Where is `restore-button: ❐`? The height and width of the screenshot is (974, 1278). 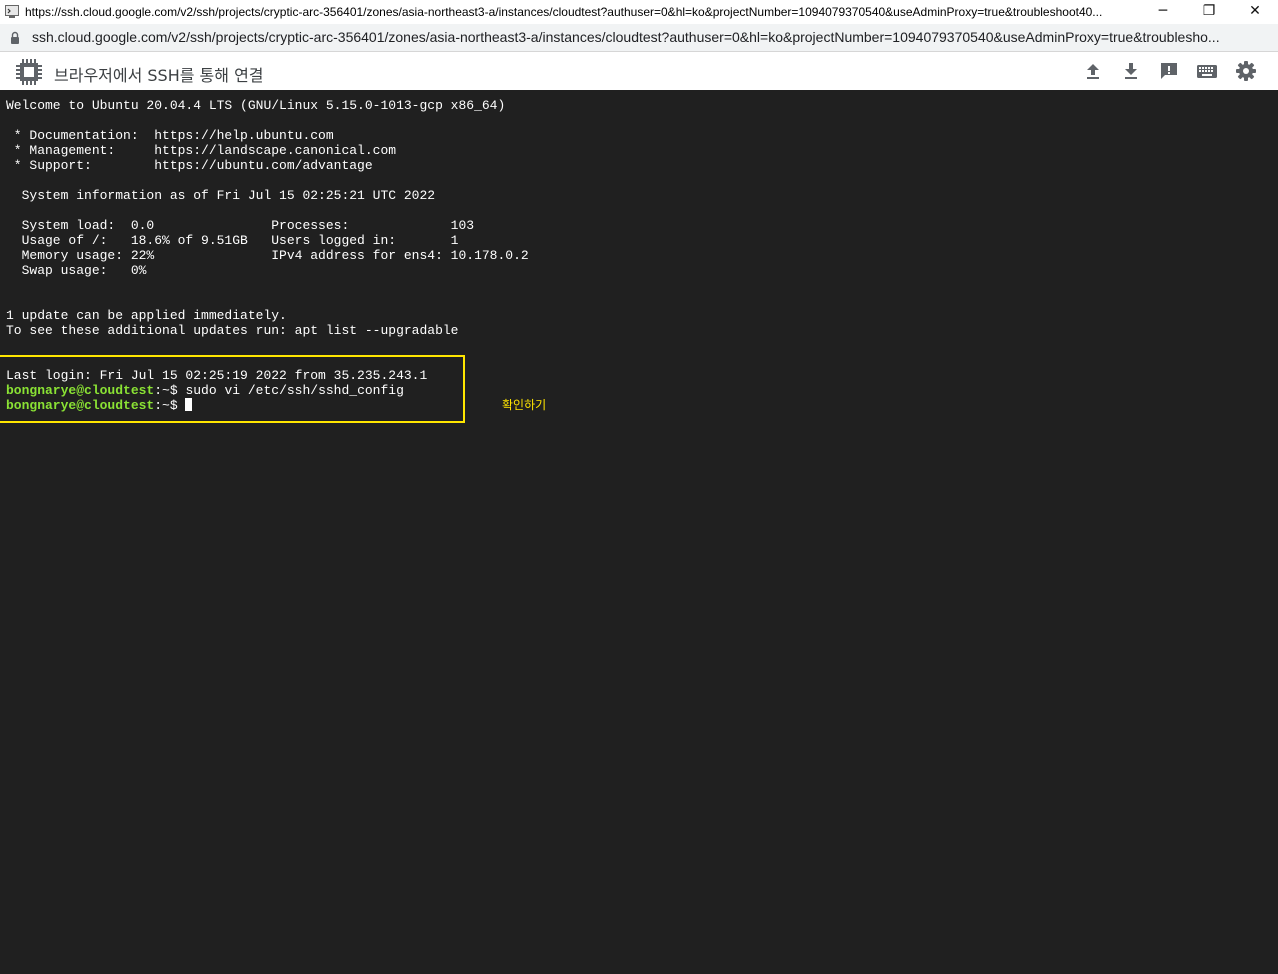 restore-button: ❐ is located at coordinates (1209, 12).